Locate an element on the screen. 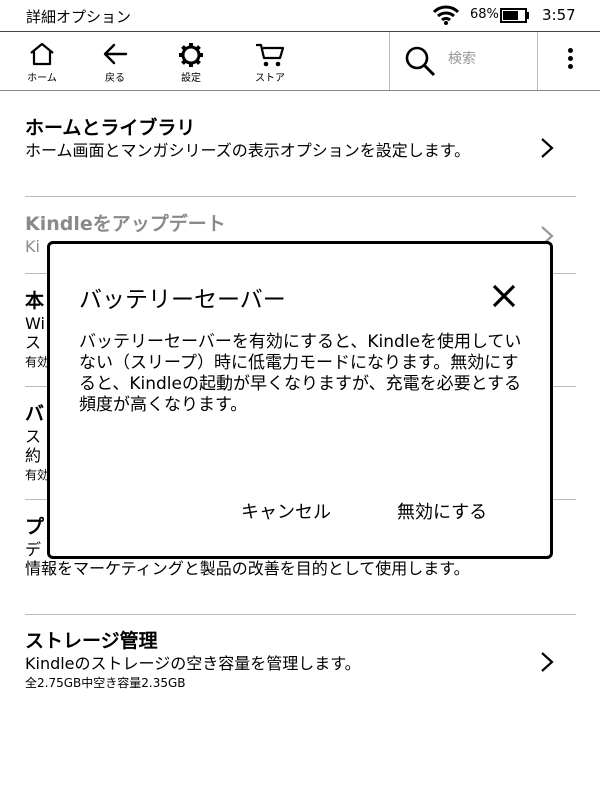  store-button: ストア is located at coordinates (270, 61).